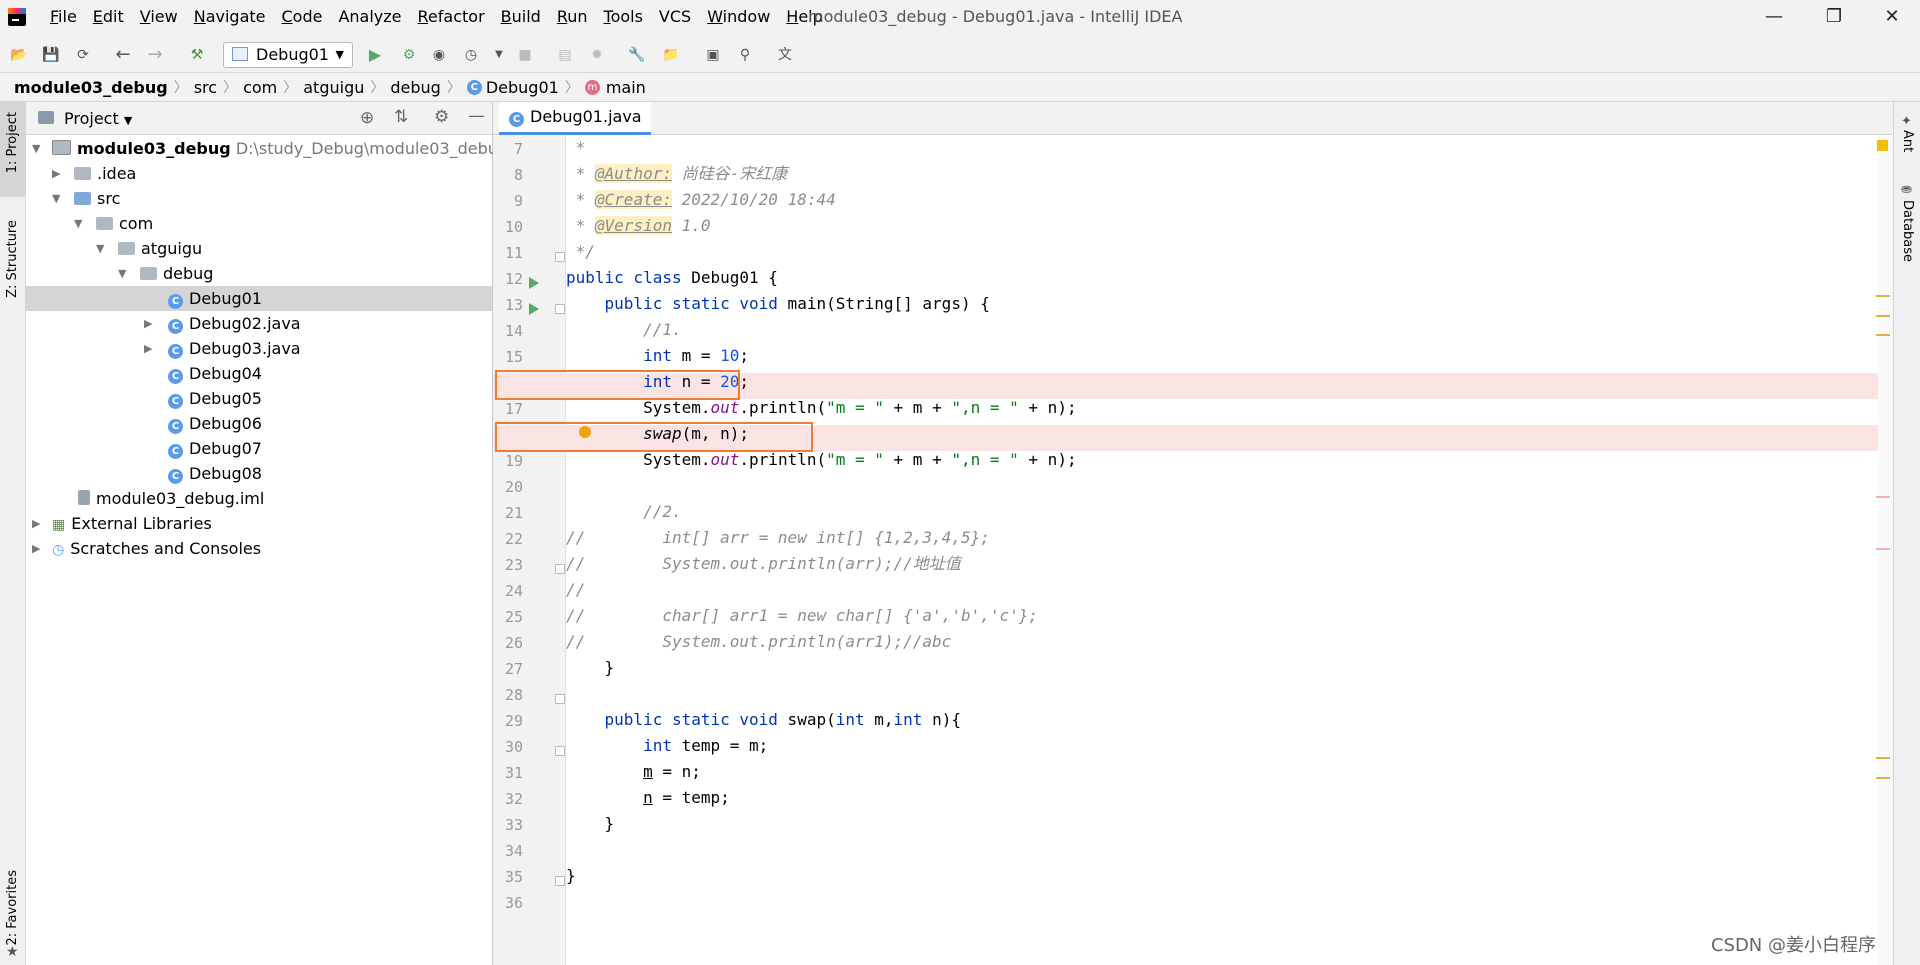 The width and height of the screenshot is (1920, 965). What do you see at coordinates (197, 55) in the screenshot?
I see `build-hammer-icon: ⚒` at bounding box center [197, 55].